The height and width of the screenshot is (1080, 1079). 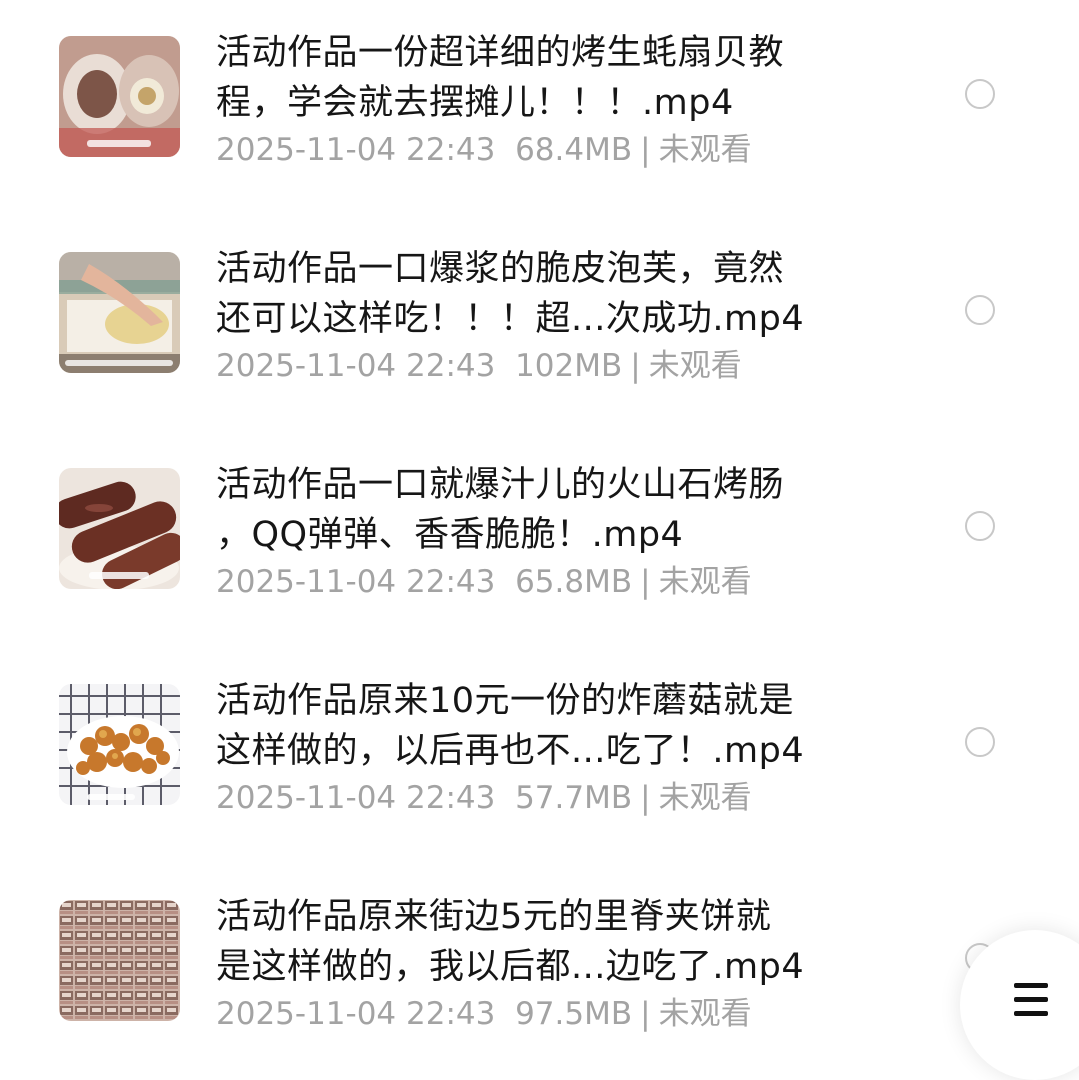 I want to click on video-title: 活动作品一口爆浆的脆皮泡芙，竟然 还可以这样吃！！！超...次成功.mp4, so click(x=510, y=294).